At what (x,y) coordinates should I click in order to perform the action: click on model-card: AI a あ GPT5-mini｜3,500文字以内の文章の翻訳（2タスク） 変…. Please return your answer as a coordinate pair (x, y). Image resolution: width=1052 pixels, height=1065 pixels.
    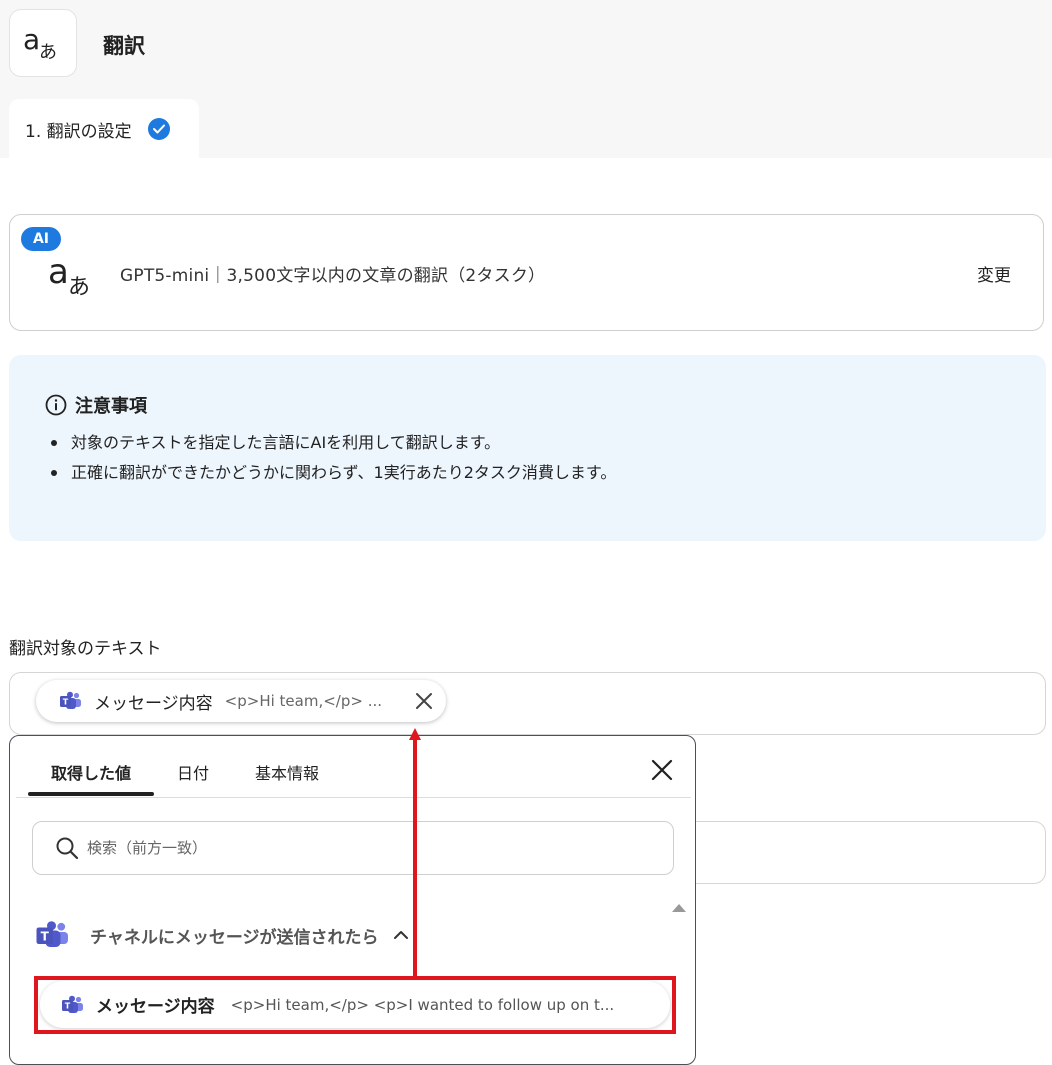
    Looking at the image, I should click on (526, 272).